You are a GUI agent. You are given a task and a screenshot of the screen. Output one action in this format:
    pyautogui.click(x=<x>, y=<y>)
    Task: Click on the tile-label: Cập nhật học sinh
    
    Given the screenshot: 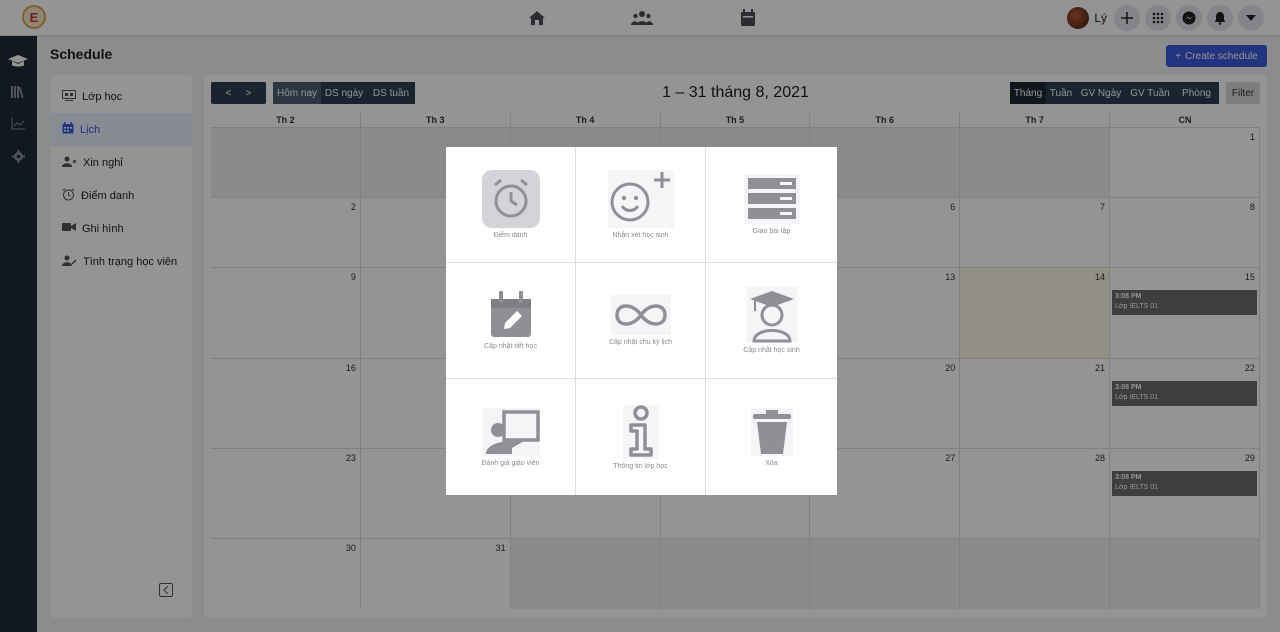 What is the action you would take?
    pyautogui.click(x=771, y=350)
    